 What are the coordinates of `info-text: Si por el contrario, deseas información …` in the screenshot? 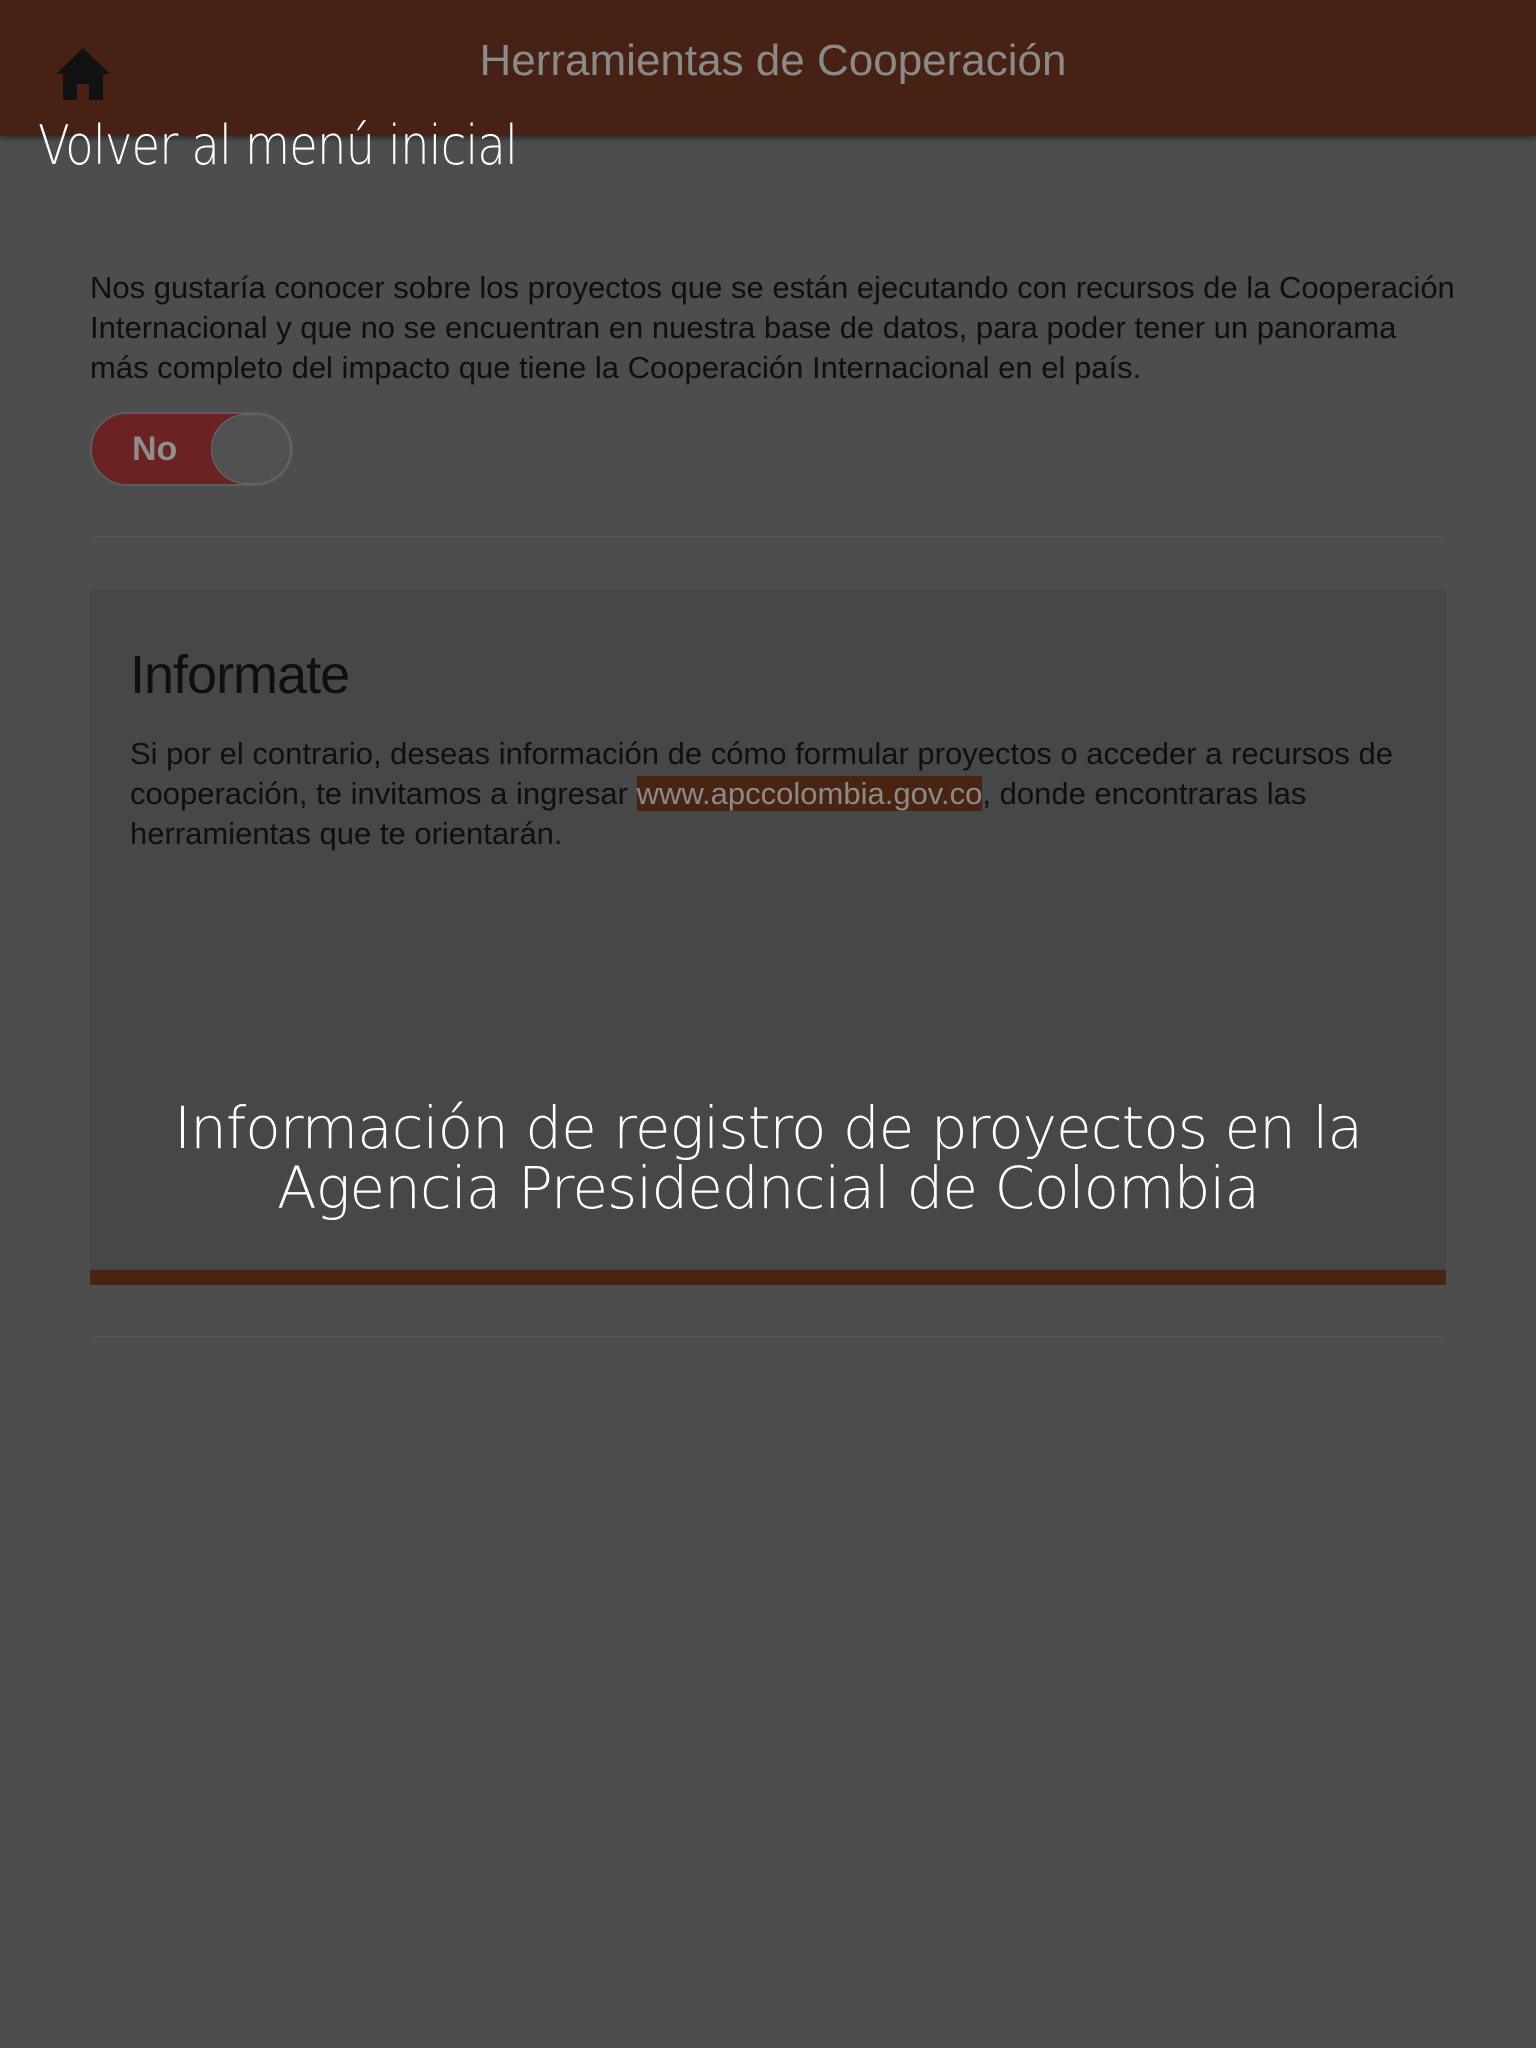 It's located at (775, 794).